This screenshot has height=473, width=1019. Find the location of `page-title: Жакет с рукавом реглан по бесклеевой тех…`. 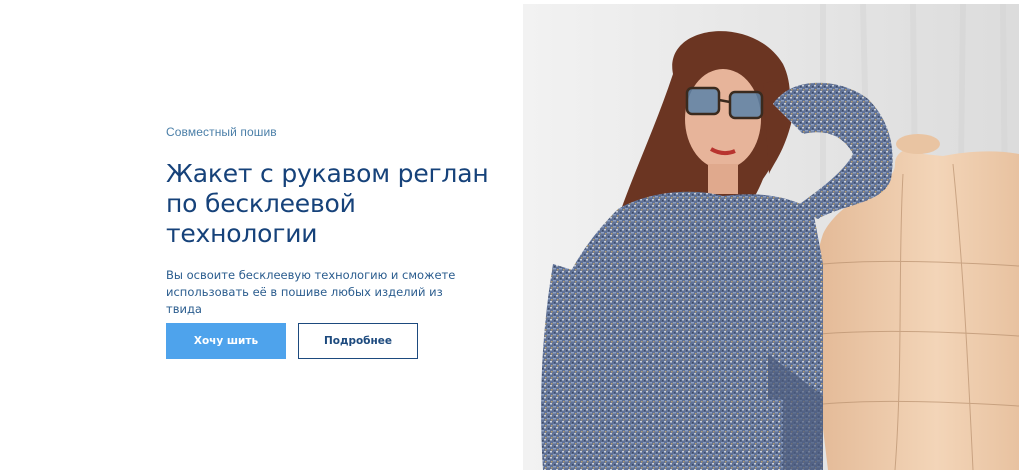

page-title: Жакет с рукавом реглан по бесклеевой тех… is located at coordinates (327, 203).